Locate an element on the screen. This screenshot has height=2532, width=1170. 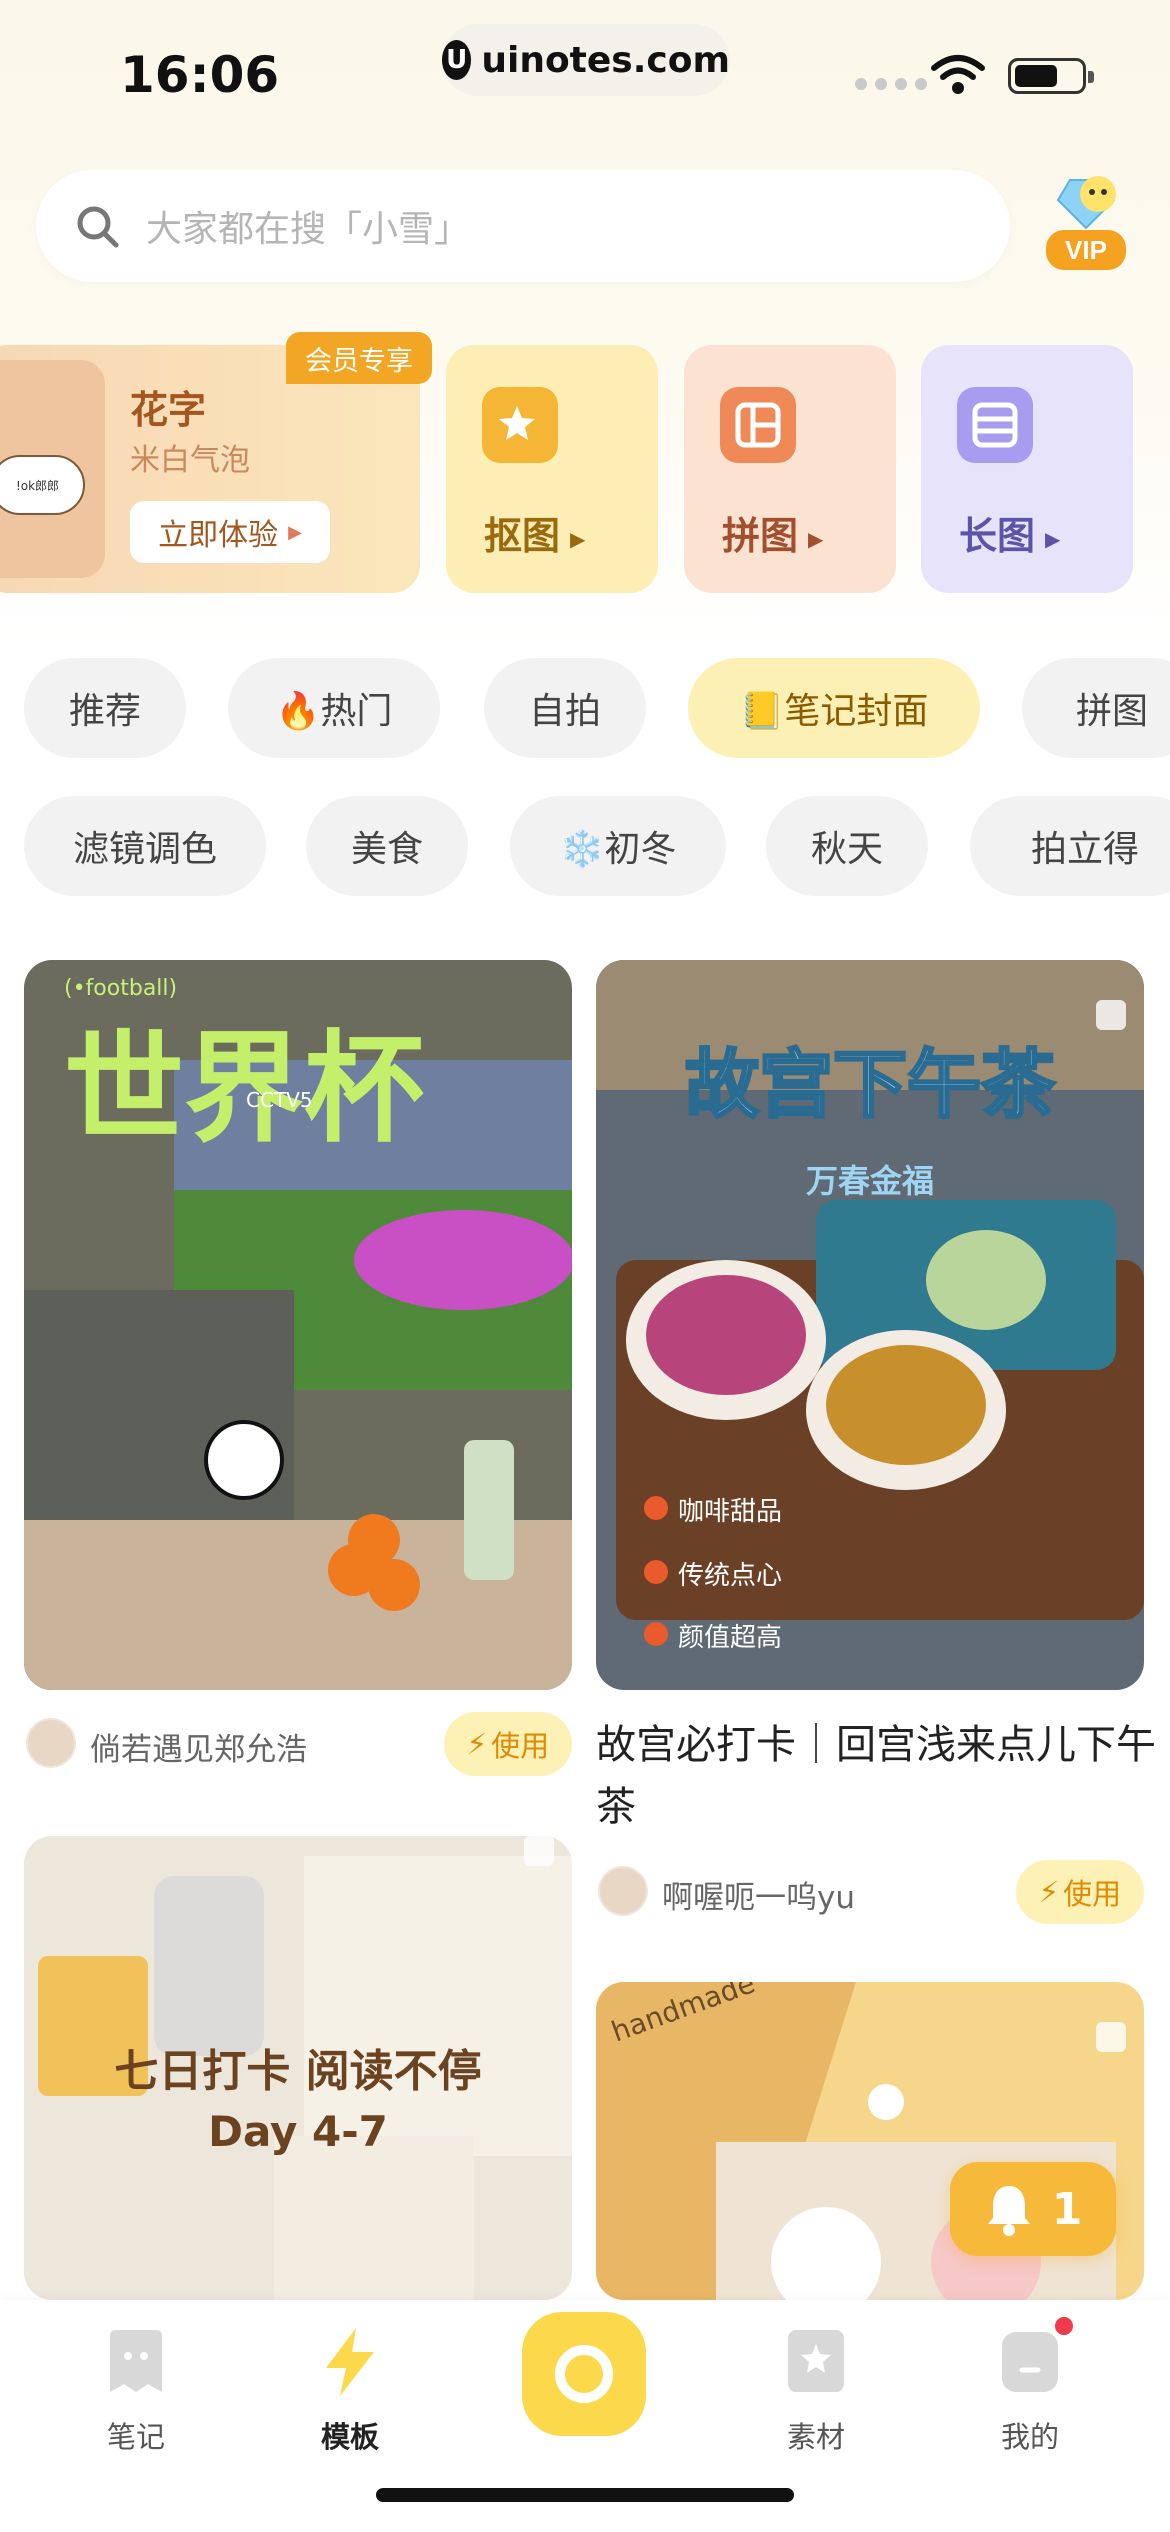
card-title: 故宫必打卡｜回宫浅来点儿下午茶 is located at coordinates (876, 1776).